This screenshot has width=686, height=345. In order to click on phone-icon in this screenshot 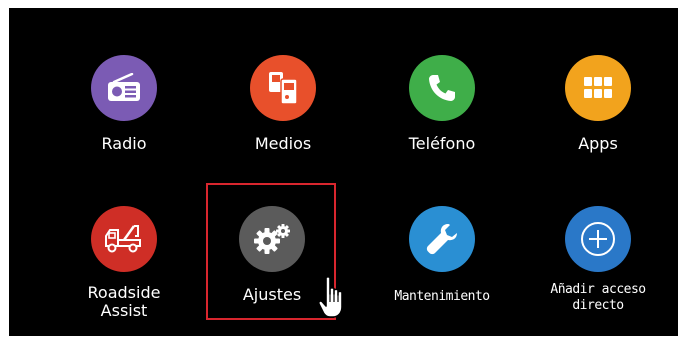, I will do `click(442, 88)`.